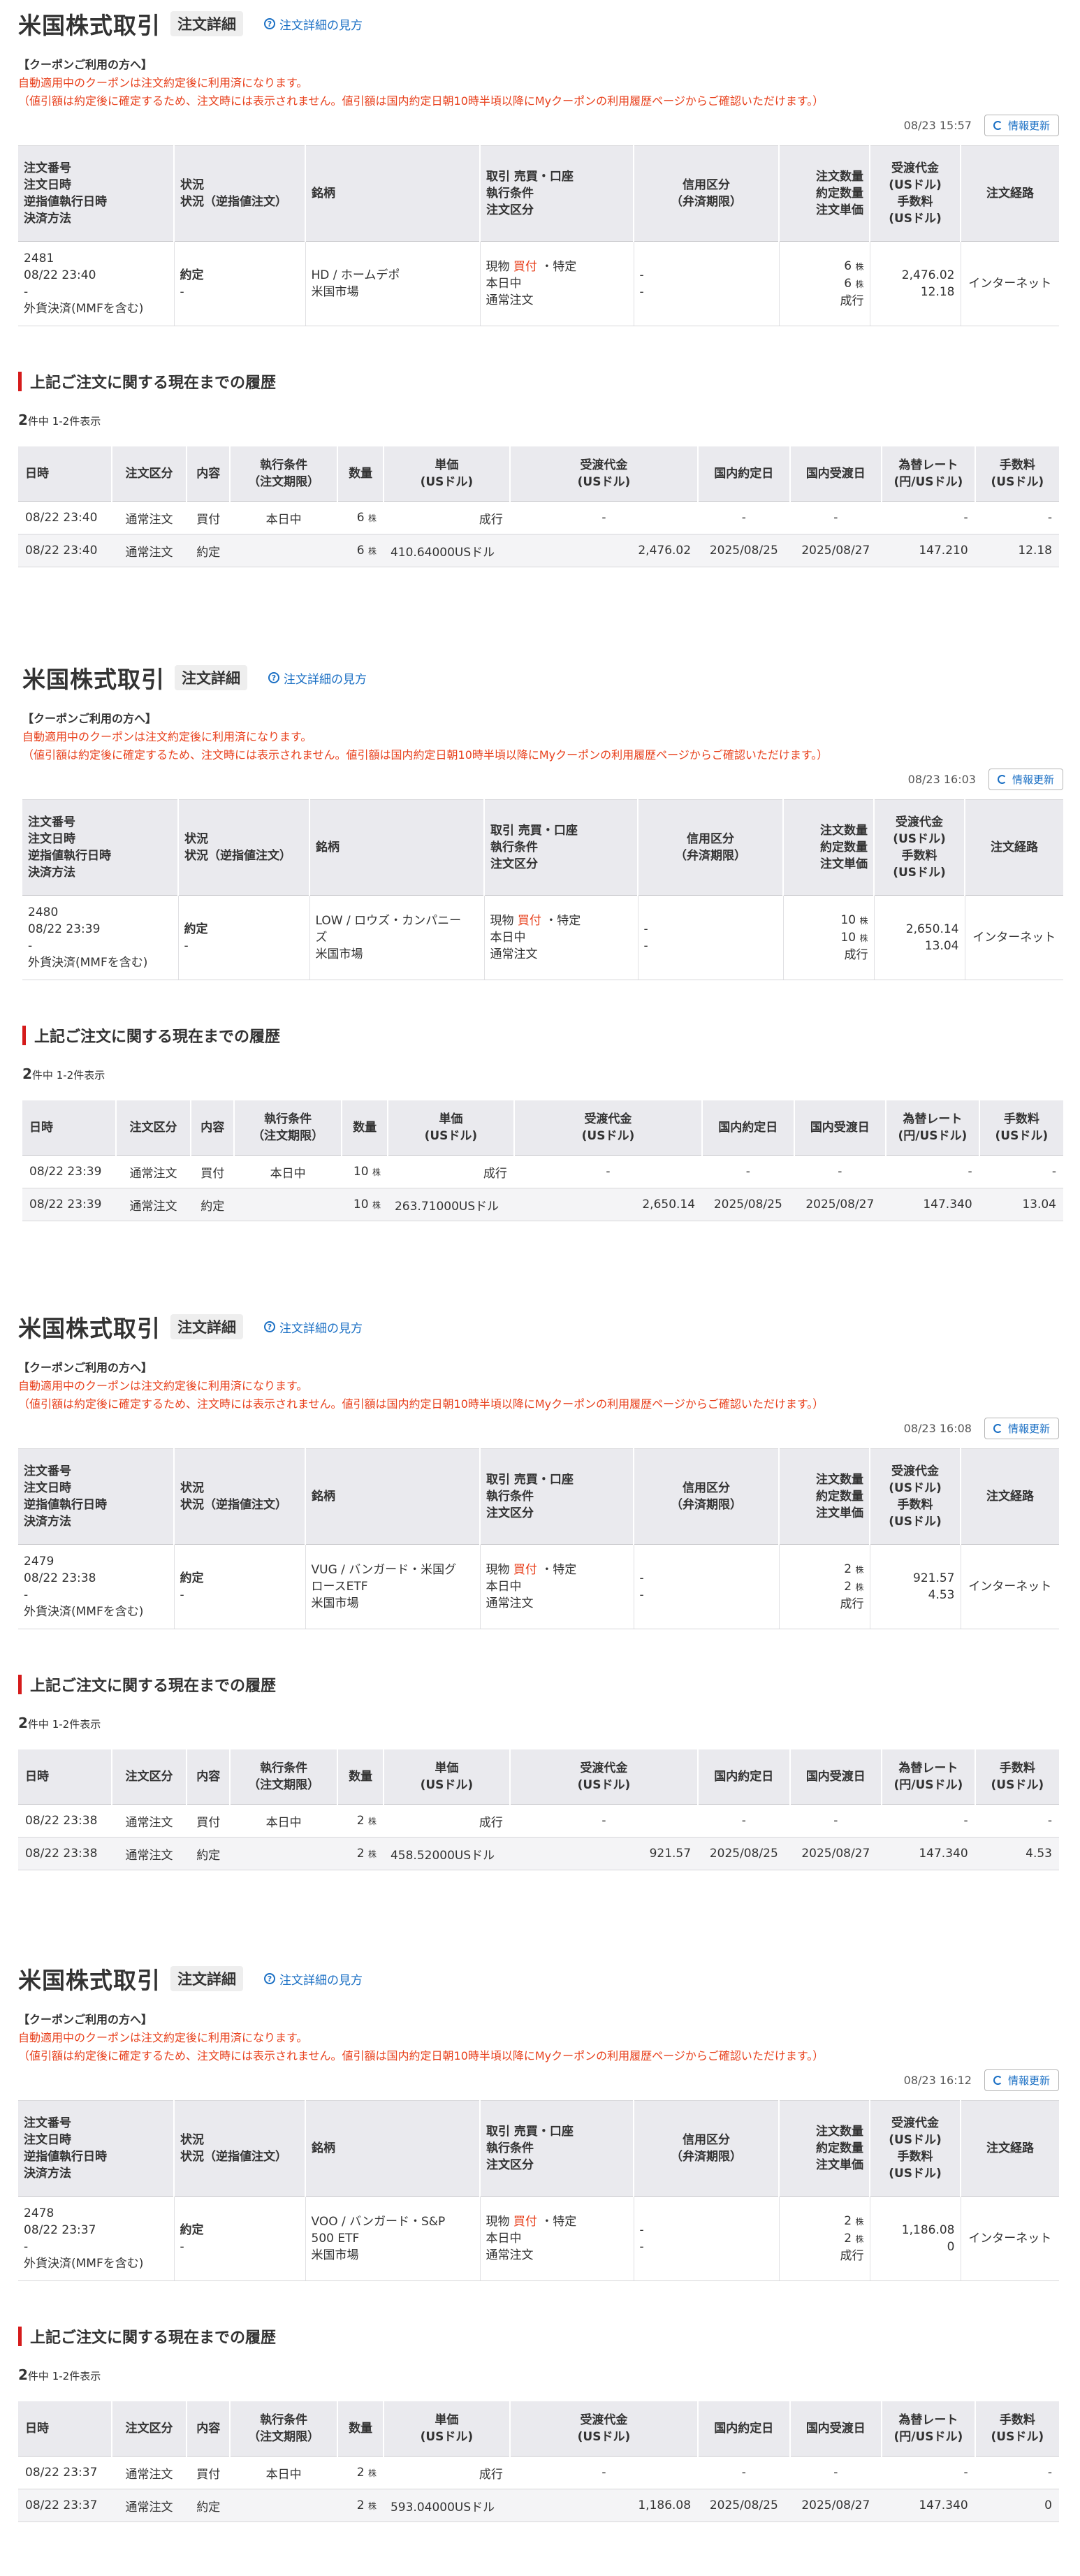 Image resolution: width=1080 pixels, height=2576 pixels. I want to click on header-order-type: 注文区分, so click(149, 2429).